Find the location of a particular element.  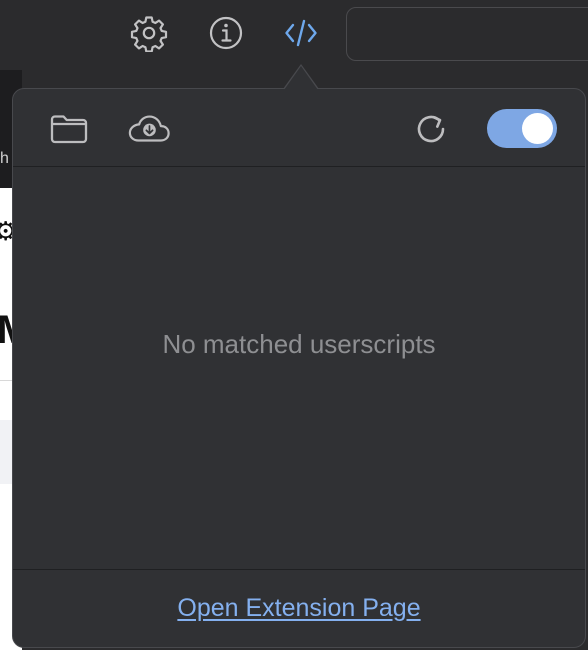

enable-toggle is located at coordinates (522, 128).